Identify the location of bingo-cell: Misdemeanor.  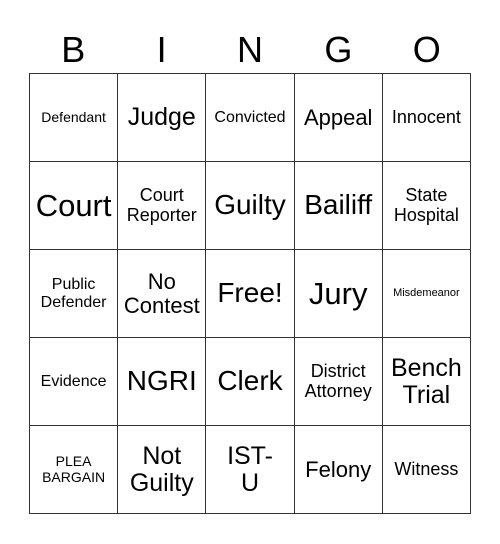
(426, 294).